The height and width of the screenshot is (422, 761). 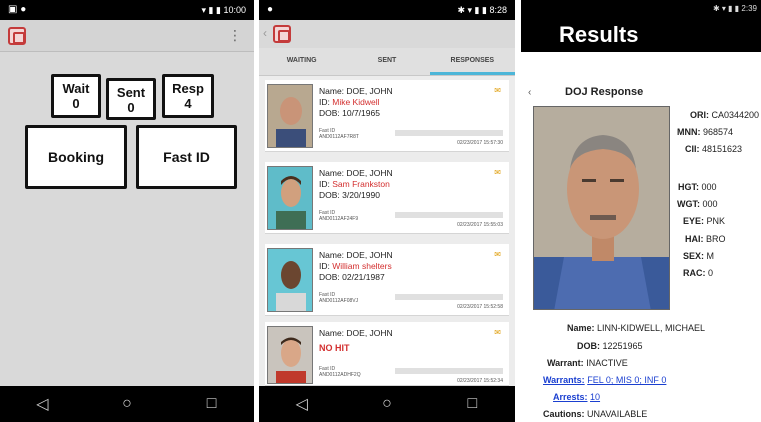 What do you see at coordinates (749, 8) in the screenshot?
I see `status-time: 2:39` at bounding box center [749, 8].